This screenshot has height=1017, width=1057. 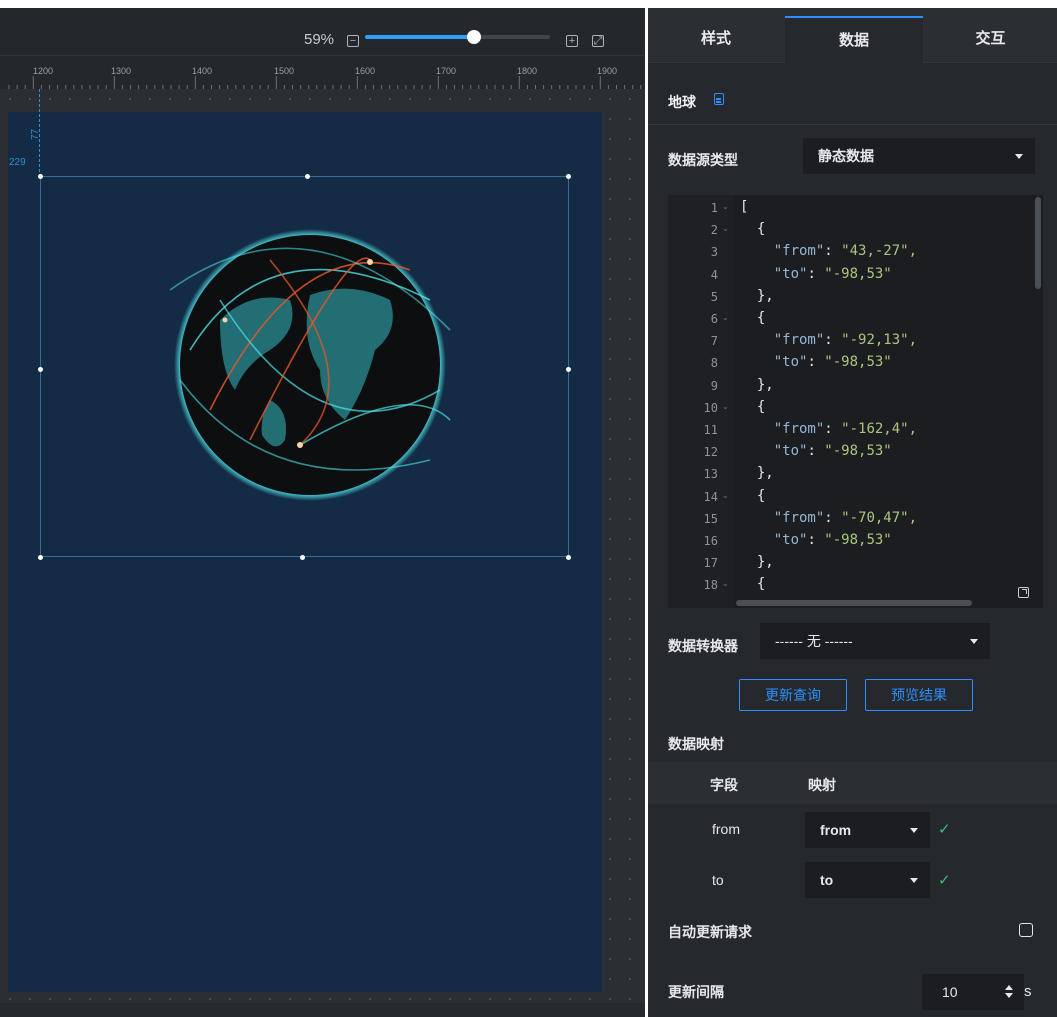 I want to click on line-number: 2, so click(x=714, y=230).